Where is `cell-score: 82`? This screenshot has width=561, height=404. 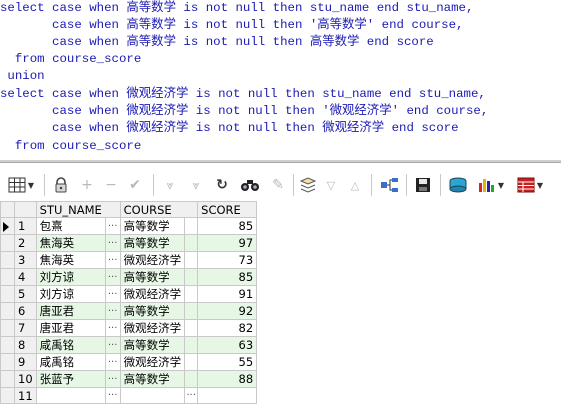 cell-score: 82 is located at coordinates (227, 328).